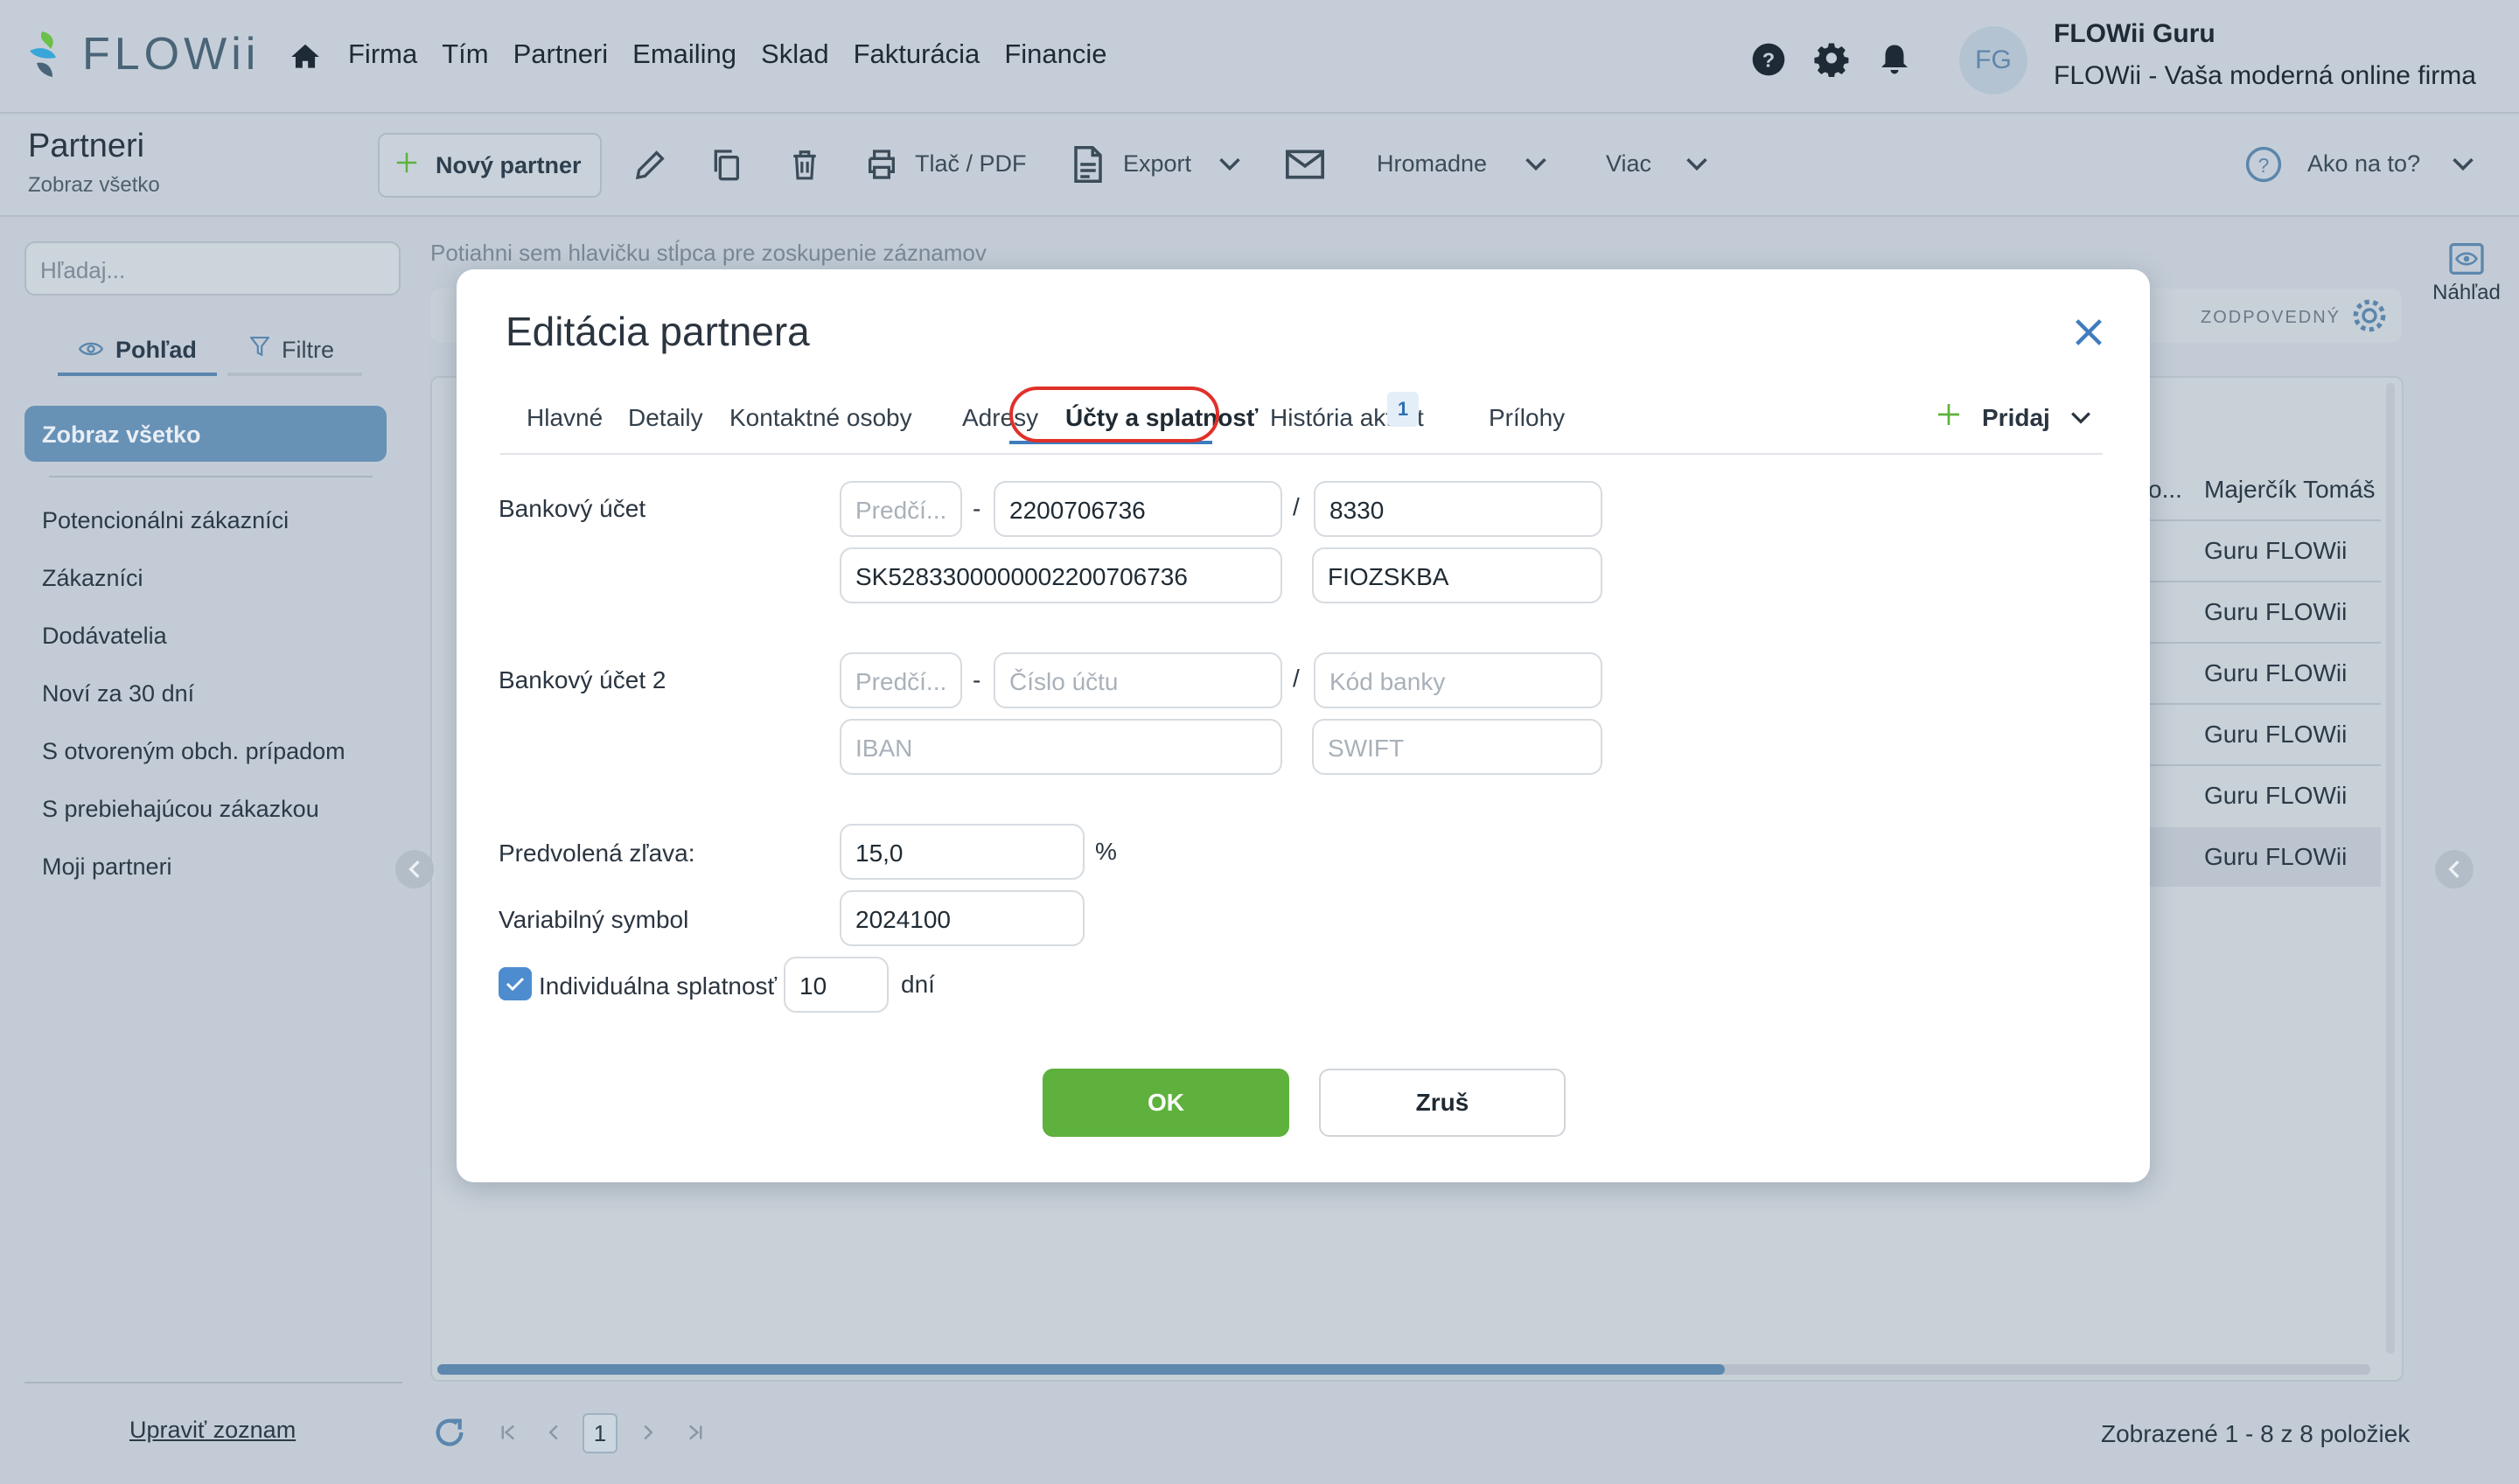 The image size is (2519, 1484). I want to click on menu-item-fakturacia: Fakturácia, so click(917, 54).